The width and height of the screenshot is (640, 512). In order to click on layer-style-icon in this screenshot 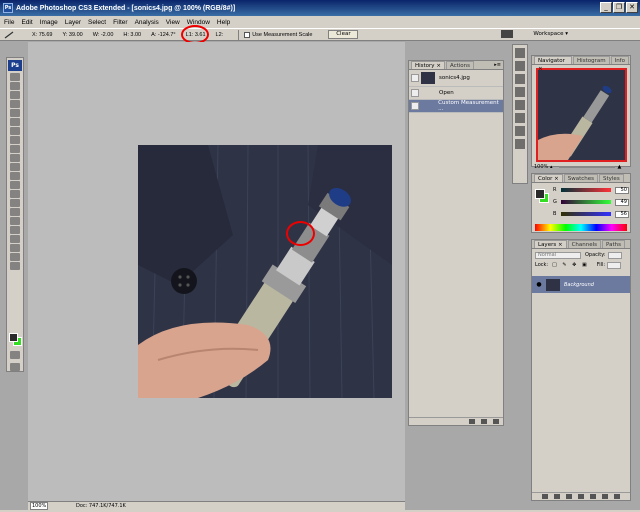, I will do `click(557, 496)`.